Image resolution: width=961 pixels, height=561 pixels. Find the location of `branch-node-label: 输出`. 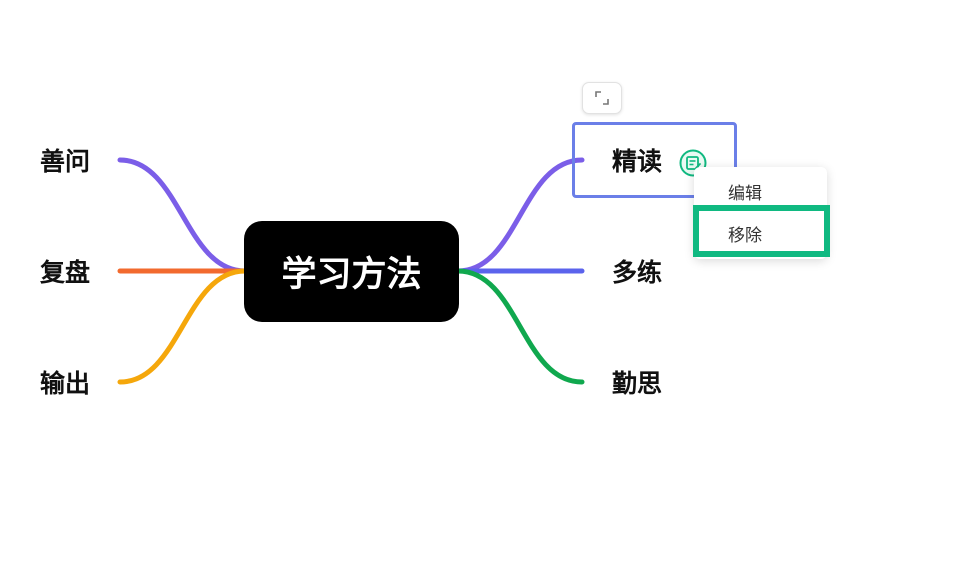

branch-node-label: 输出 is located at coordinates (65, 383).